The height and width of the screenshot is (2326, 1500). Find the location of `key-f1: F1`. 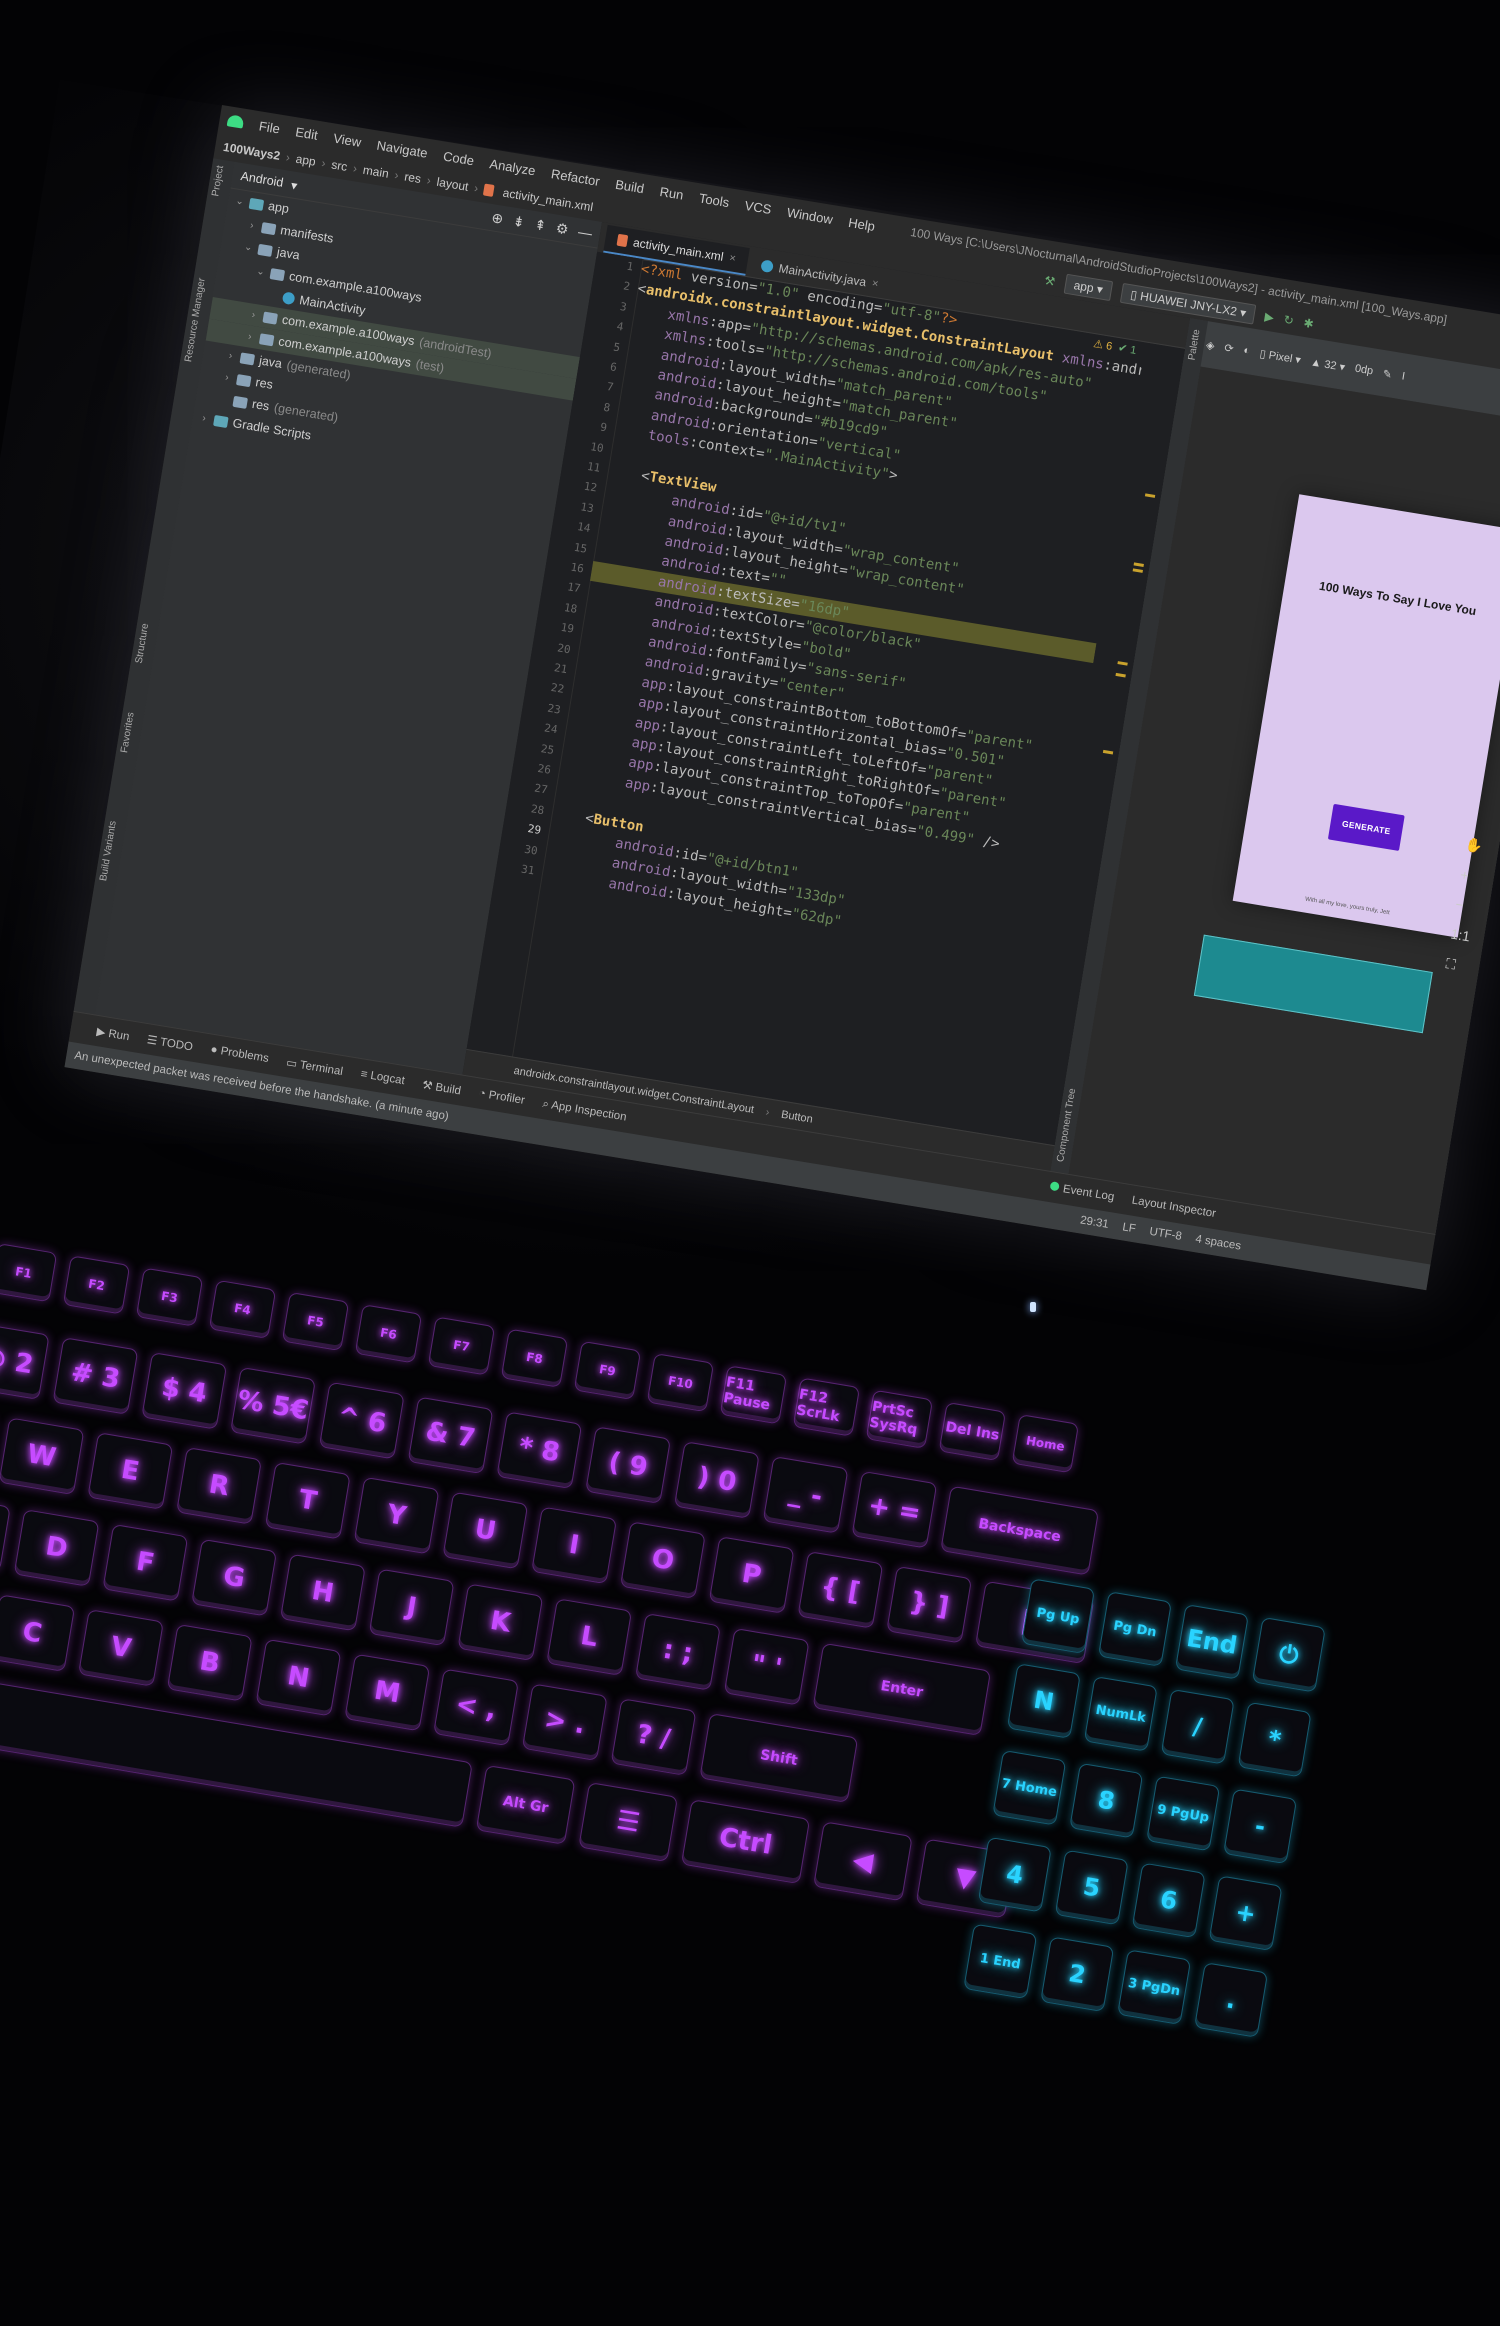

key-f1: F1 is located at coordinates (29, 1273).